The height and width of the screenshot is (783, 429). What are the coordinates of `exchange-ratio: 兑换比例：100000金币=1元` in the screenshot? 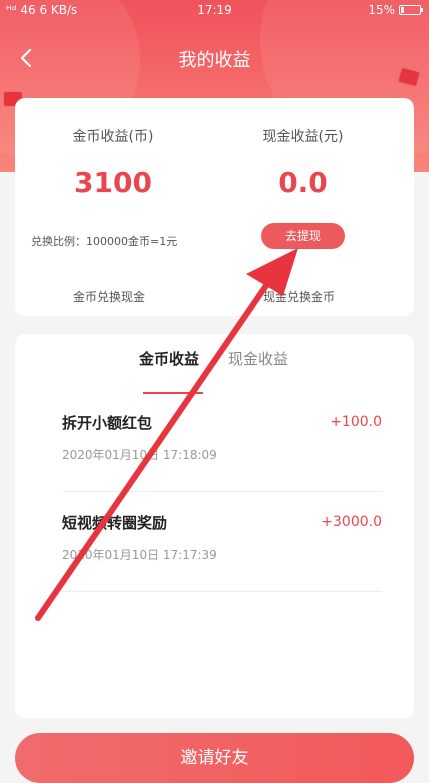 It's located at (104, 241).